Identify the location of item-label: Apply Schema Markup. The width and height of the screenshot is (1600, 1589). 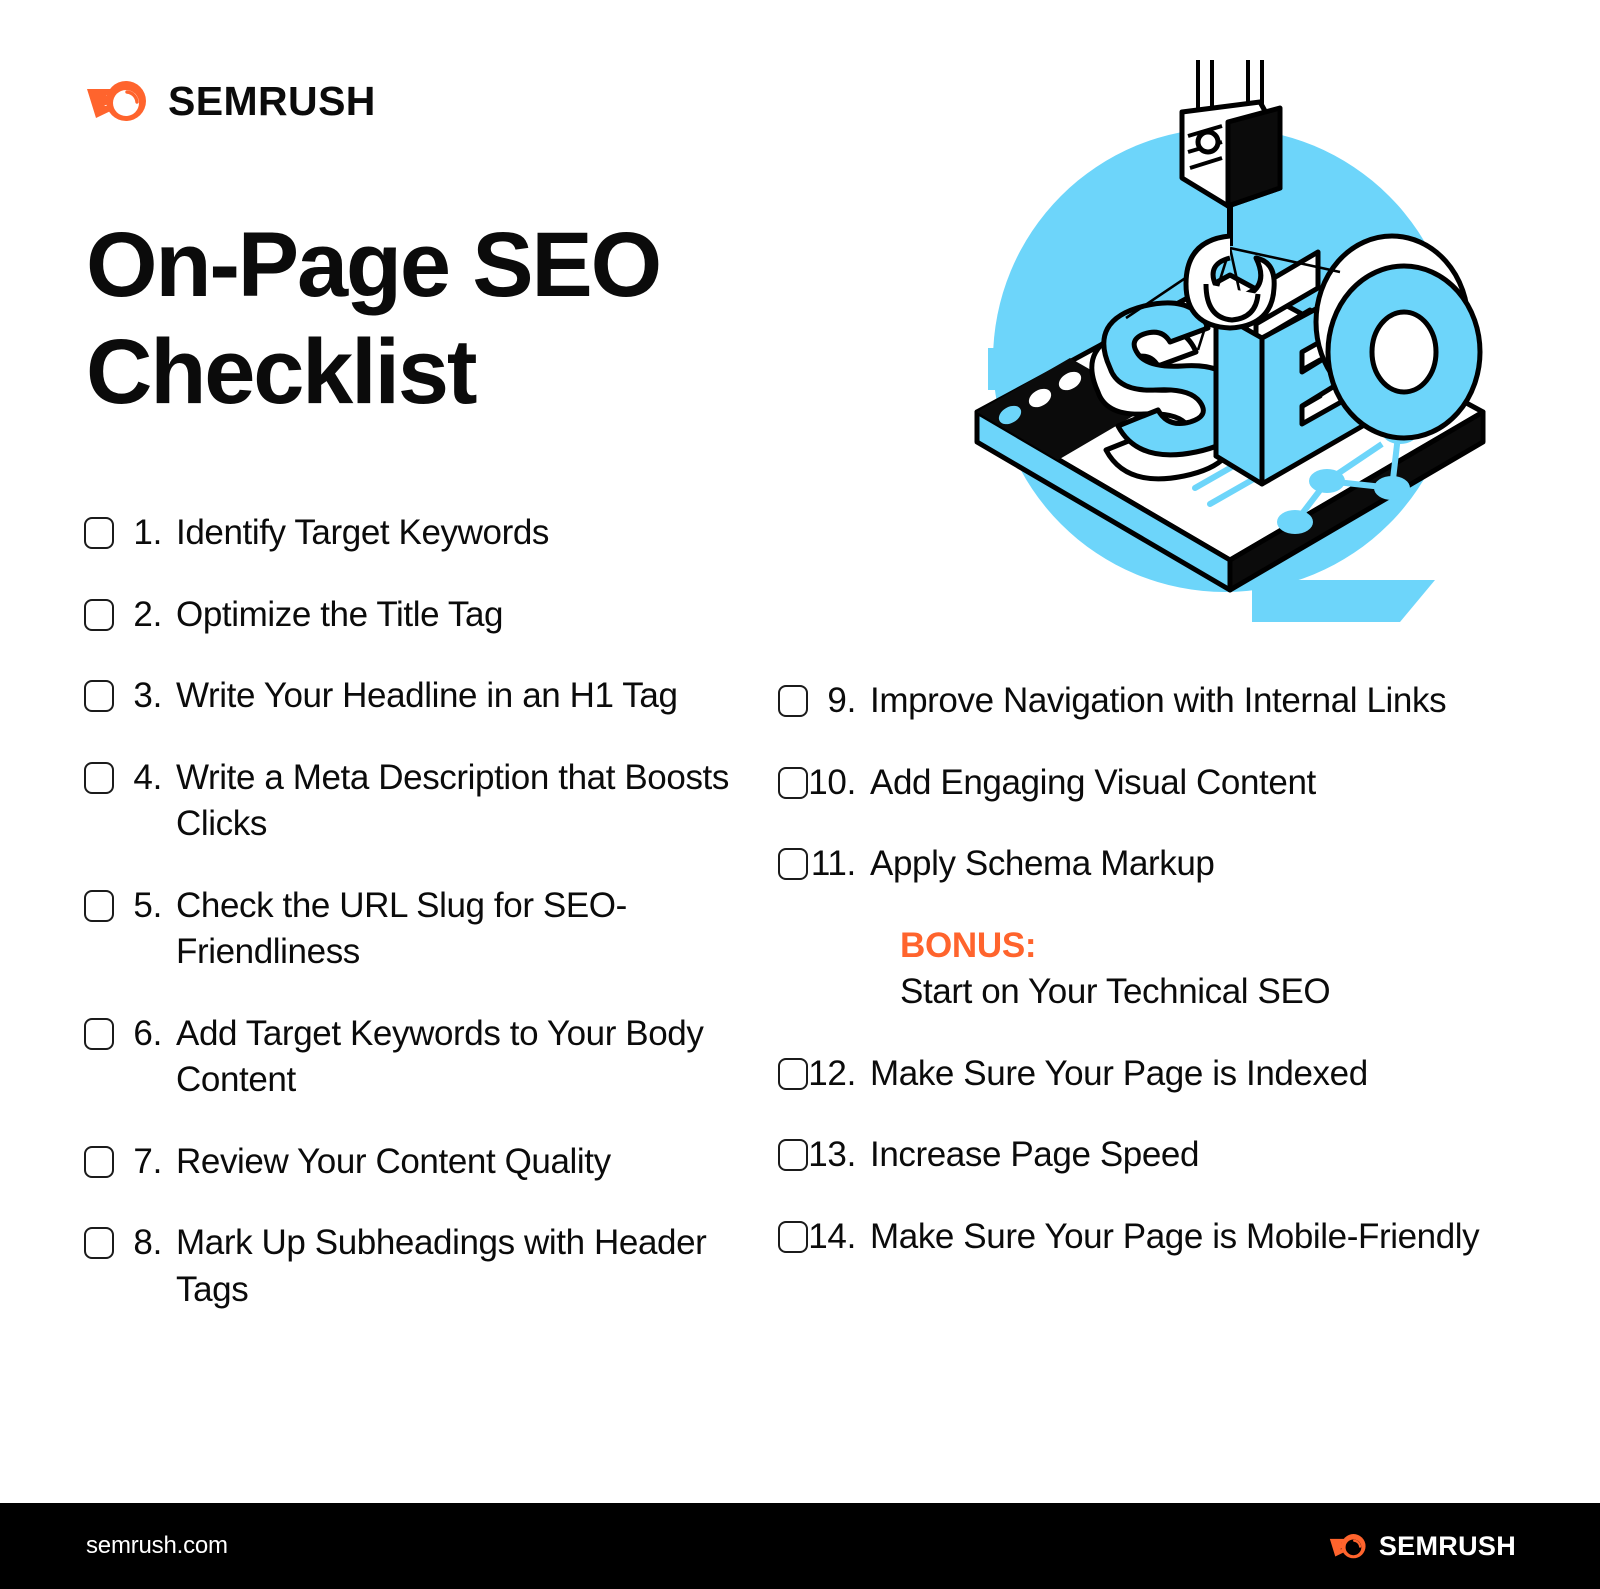
(1042, 864).